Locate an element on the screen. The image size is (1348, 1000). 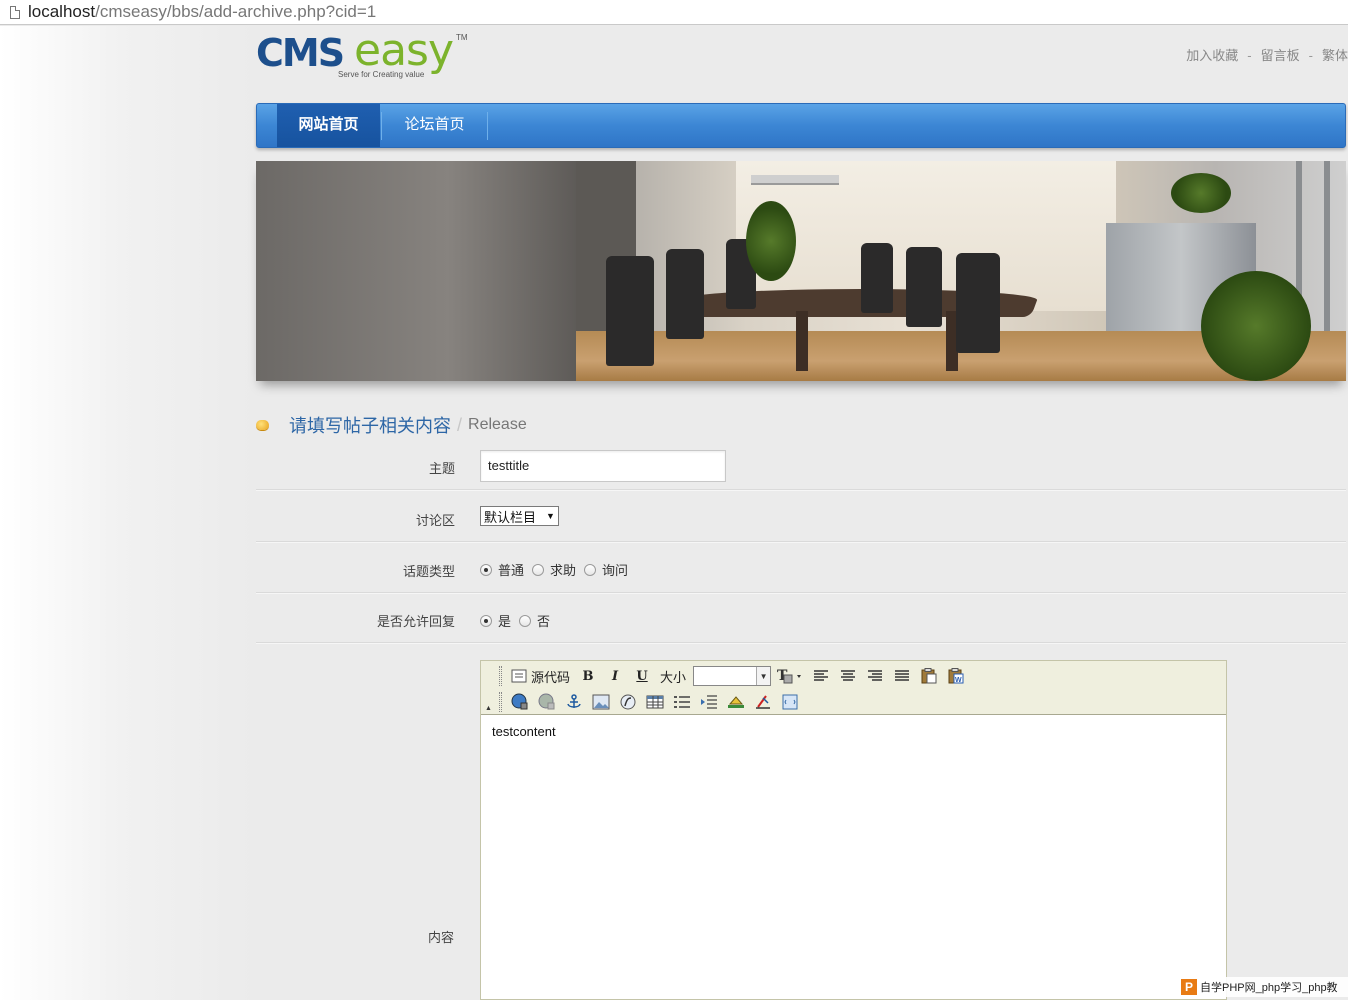
text-color-button: T is located at coordinates (791, 676).